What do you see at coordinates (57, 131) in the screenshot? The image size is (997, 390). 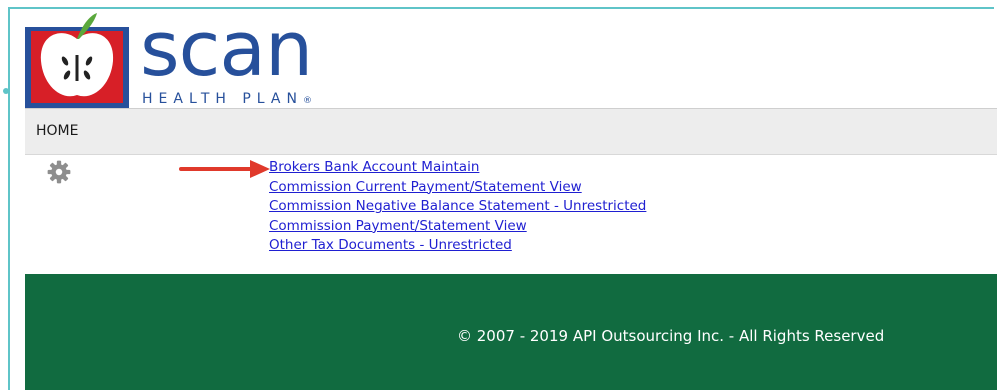 I see `nav-home-link: HOME` at bounding box center [57, 131].